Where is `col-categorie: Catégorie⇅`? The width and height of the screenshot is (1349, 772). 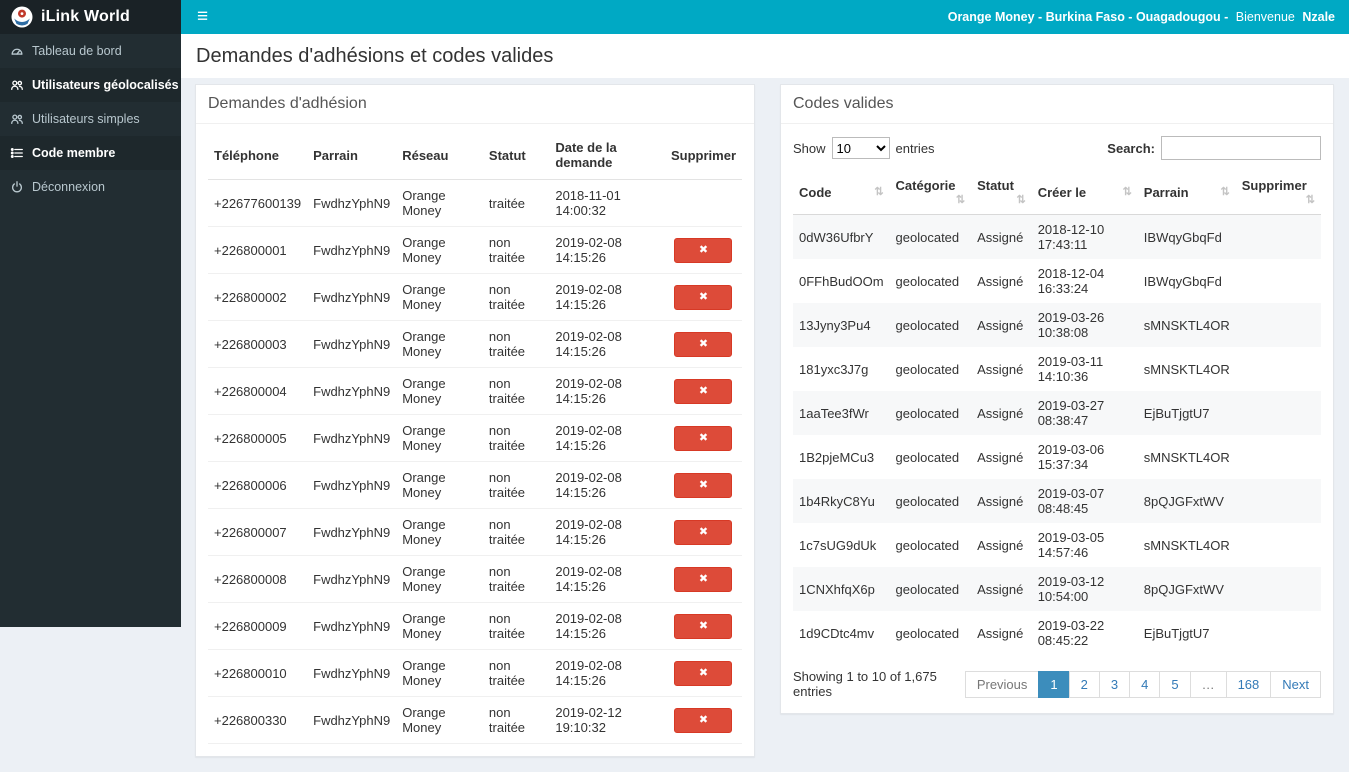 col-categorie: Catégorie⇅ is located at coordinates (931, 192).